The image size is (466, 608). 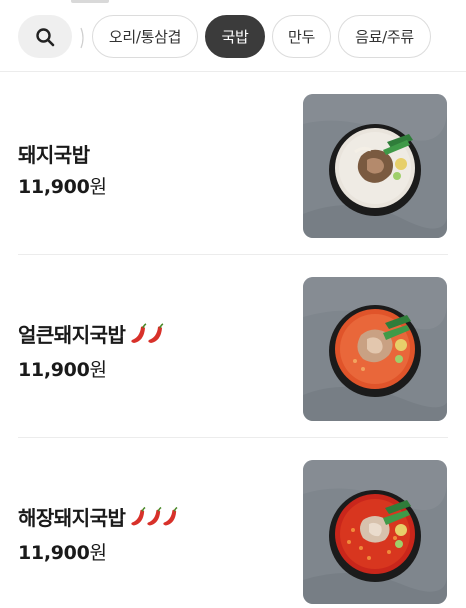 What do you see at coordinates (54, 155) in the screenshot?
I see `menu-item-name: 돼지국밥` at bounding box center [54, 155].